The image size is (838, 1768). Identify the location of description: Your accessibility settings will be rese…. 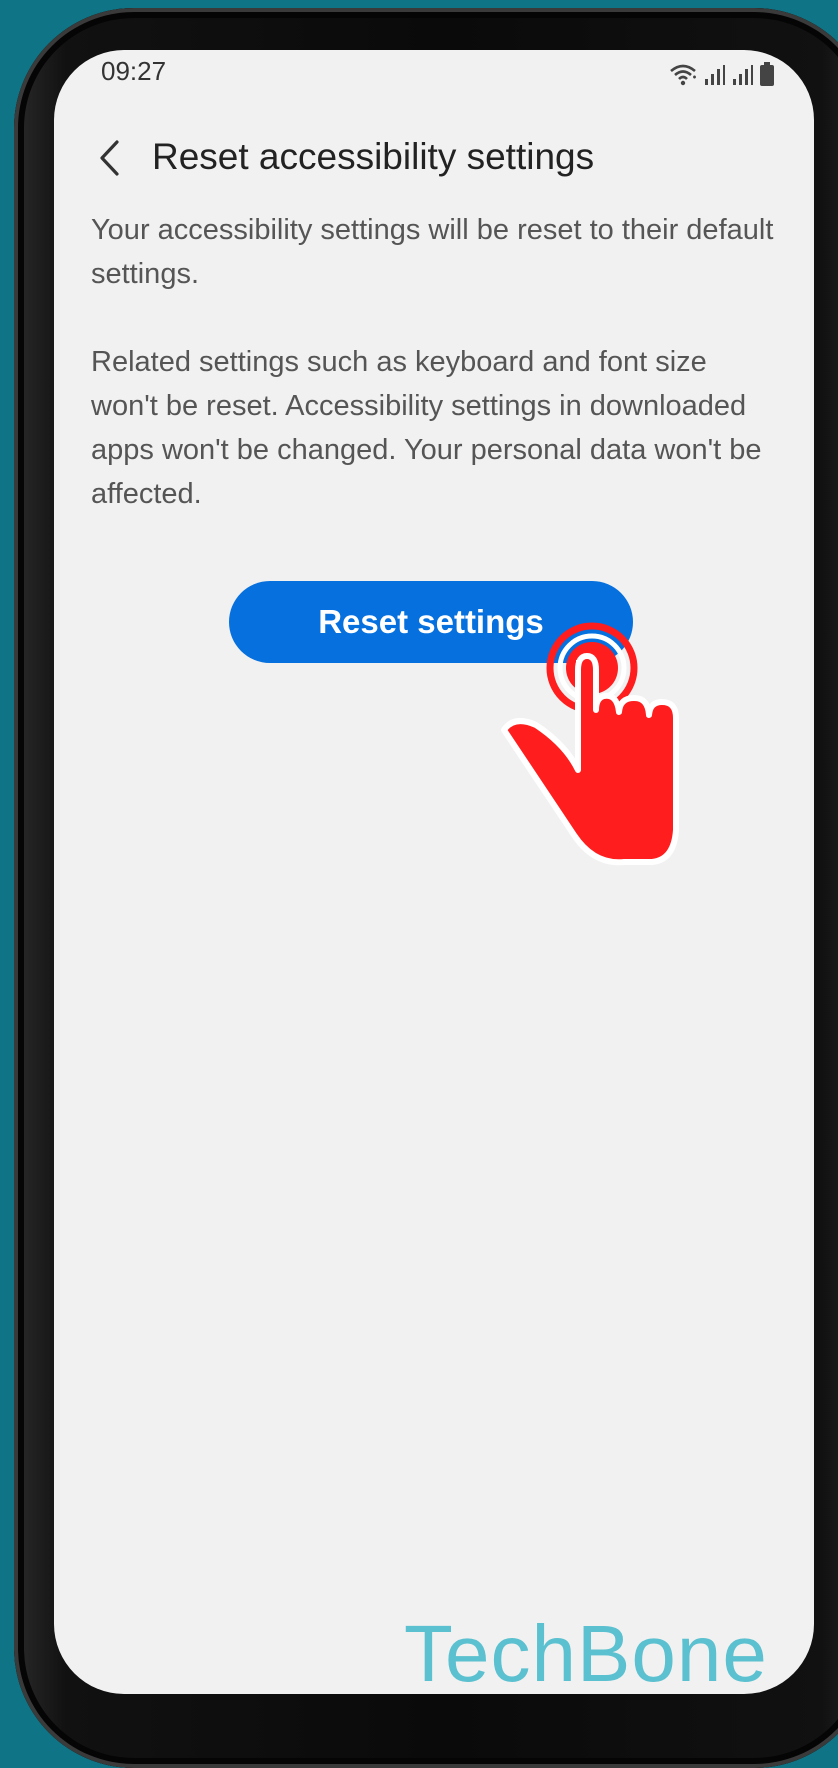
(436, 362).